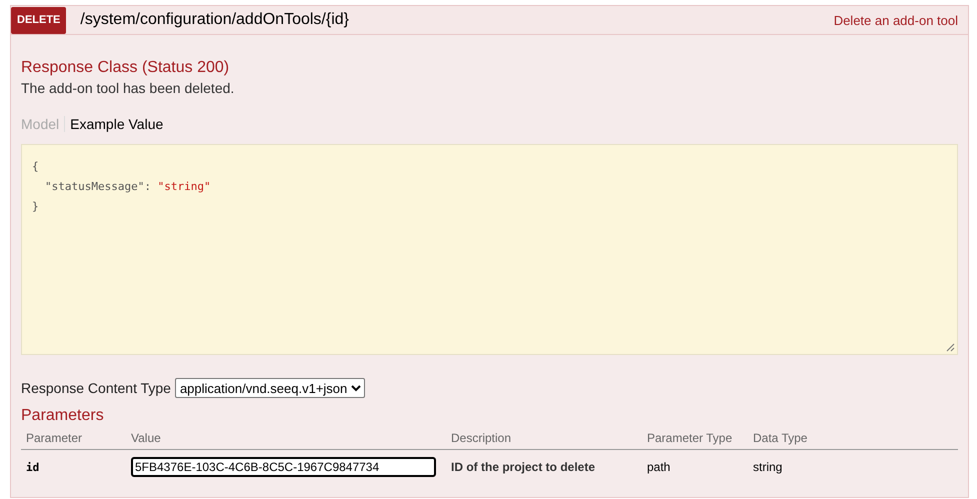  I want to click on column-header: Data Type, so click(853, 439).